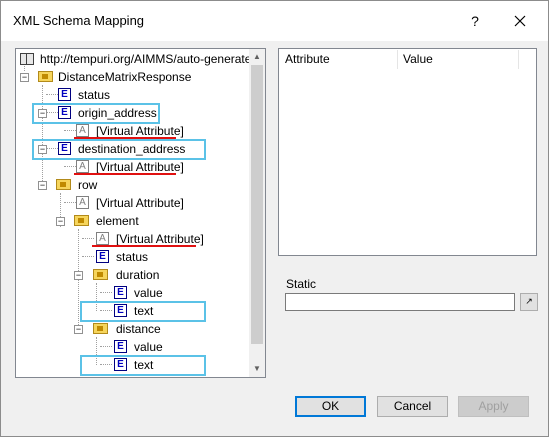 This screenshot has width=551, height=439. Describe the element at coordinates (257, 204) in the screenshot. I see `scroll-thumb` at that location.